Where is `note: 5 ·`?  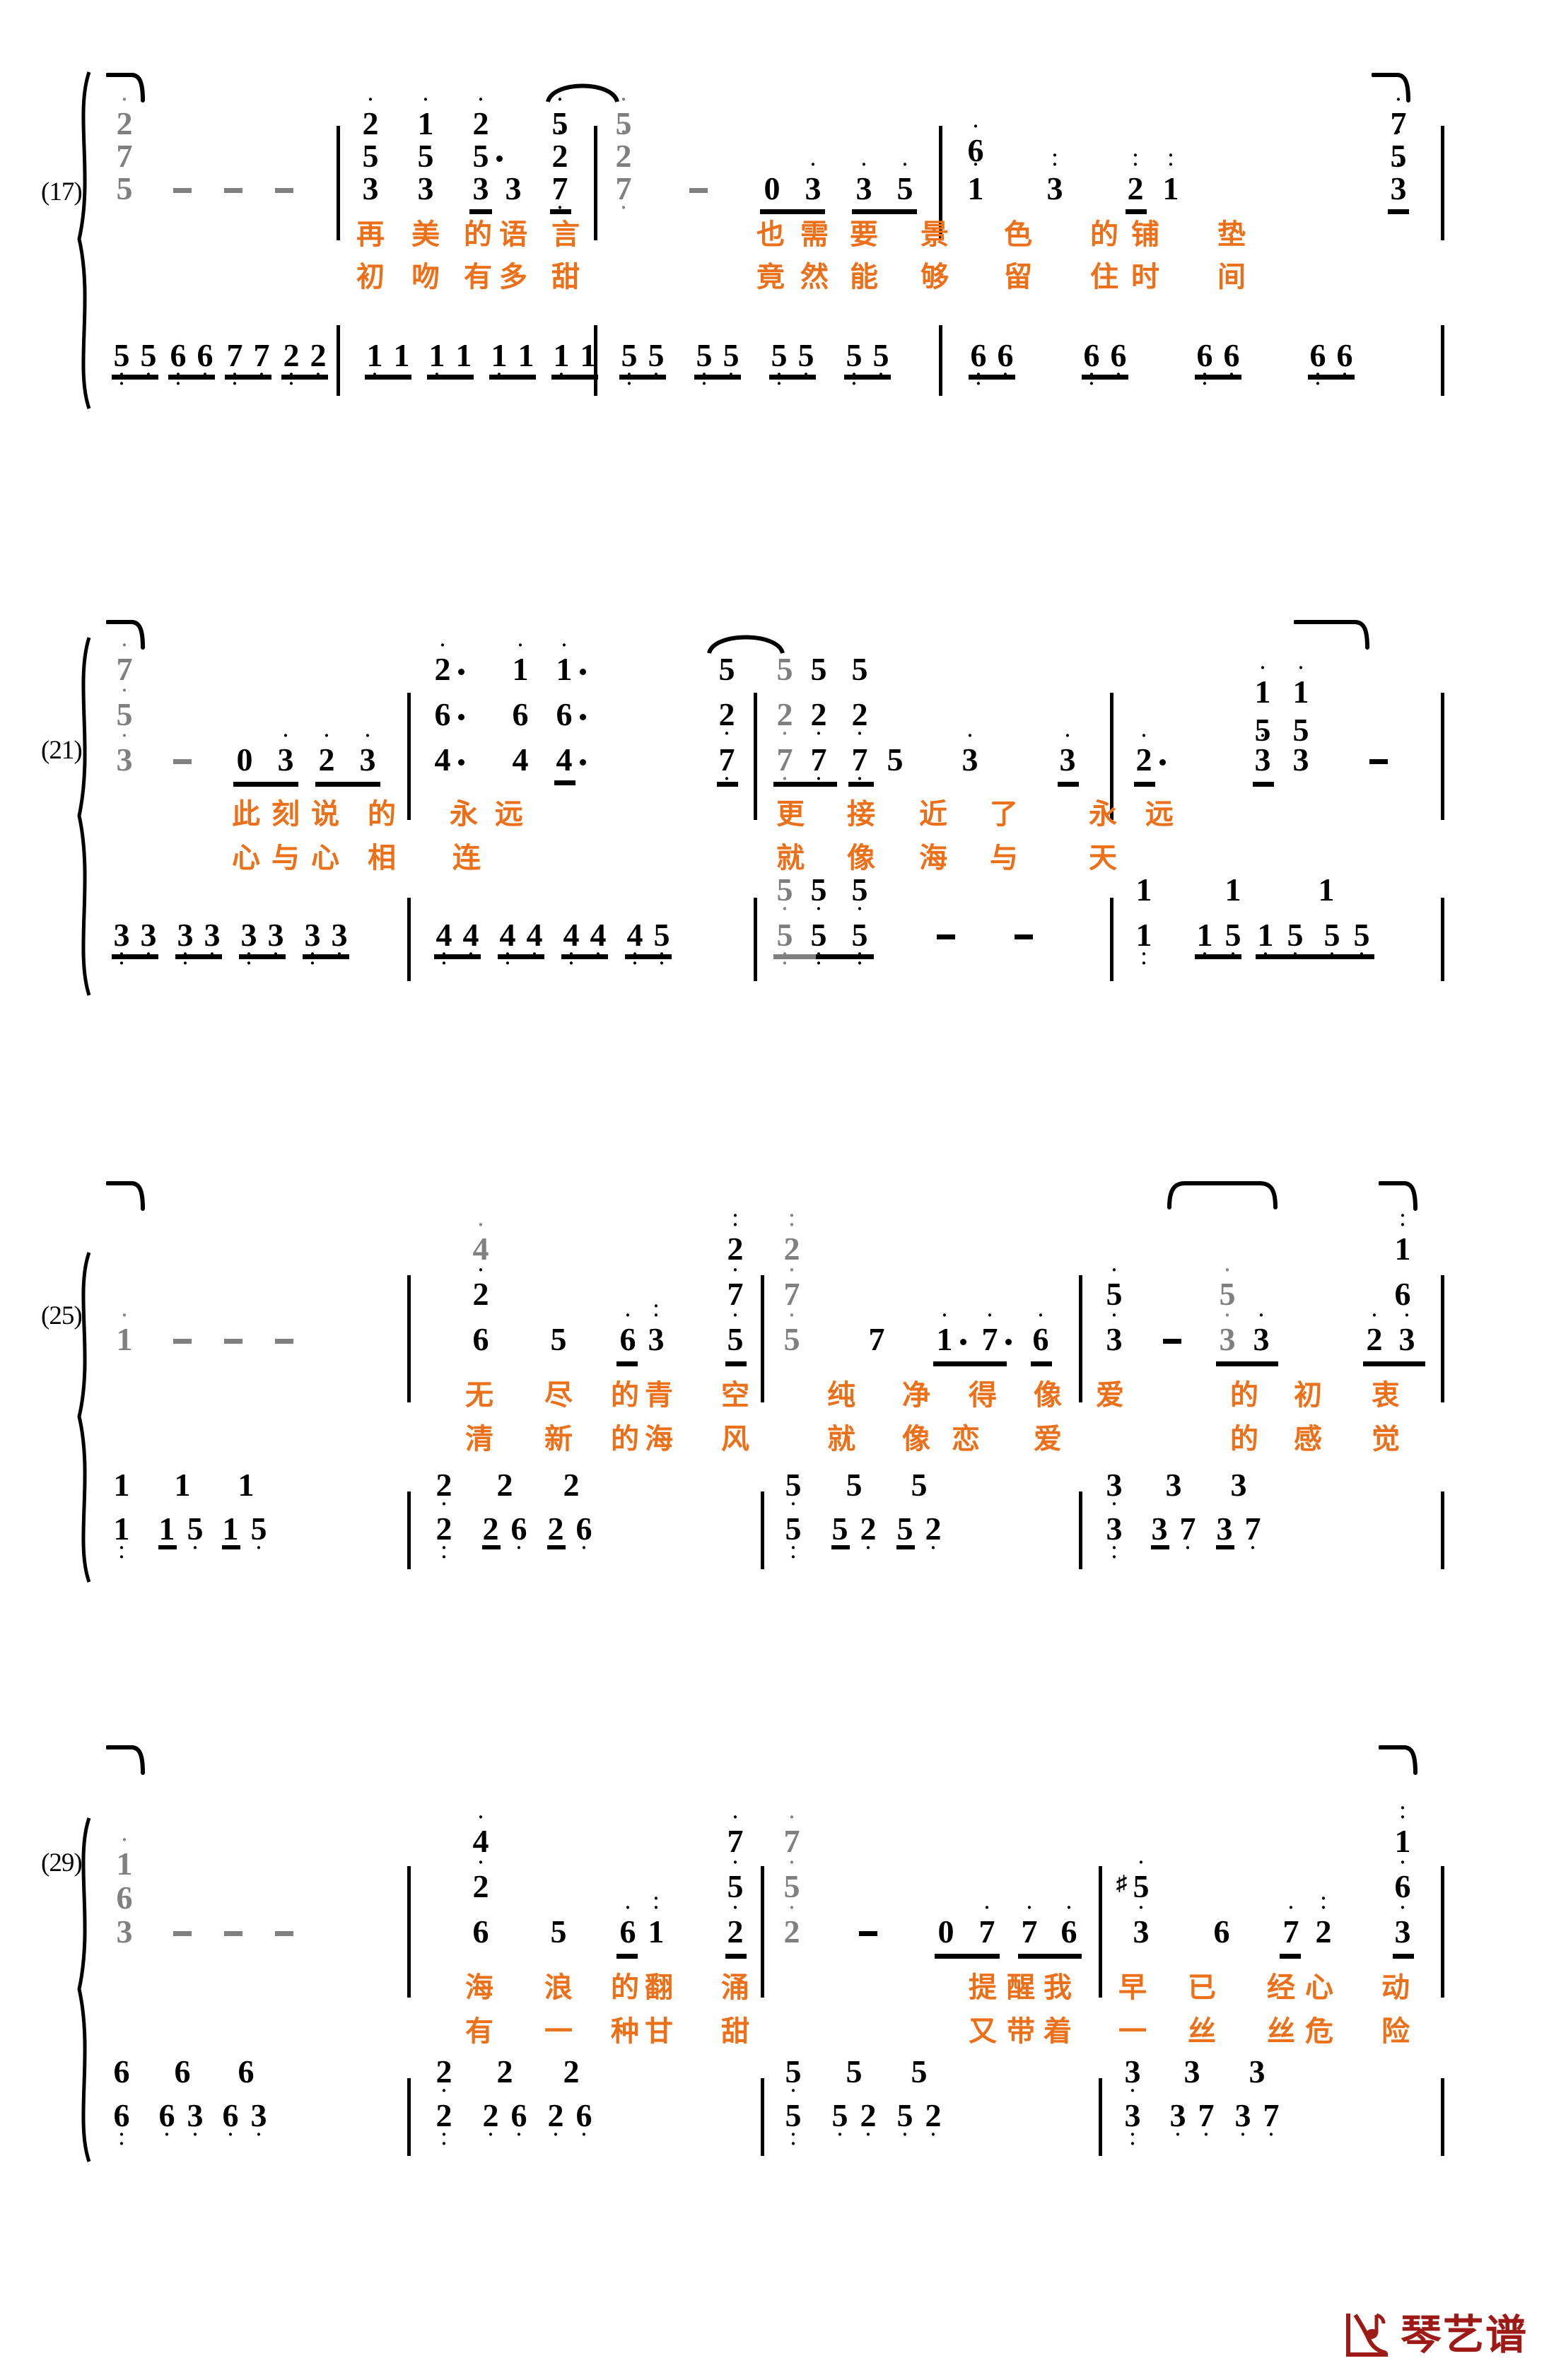
note: 5 · is located at coordinates (736, 1331).